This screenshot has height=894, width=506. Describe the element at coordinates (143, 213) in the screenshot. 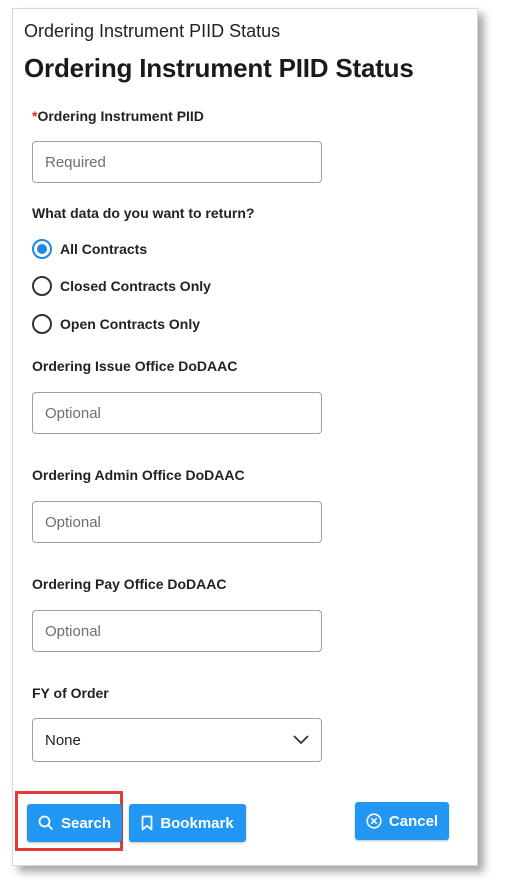

I see `return-data-question: What data do you want to return?` at that location.